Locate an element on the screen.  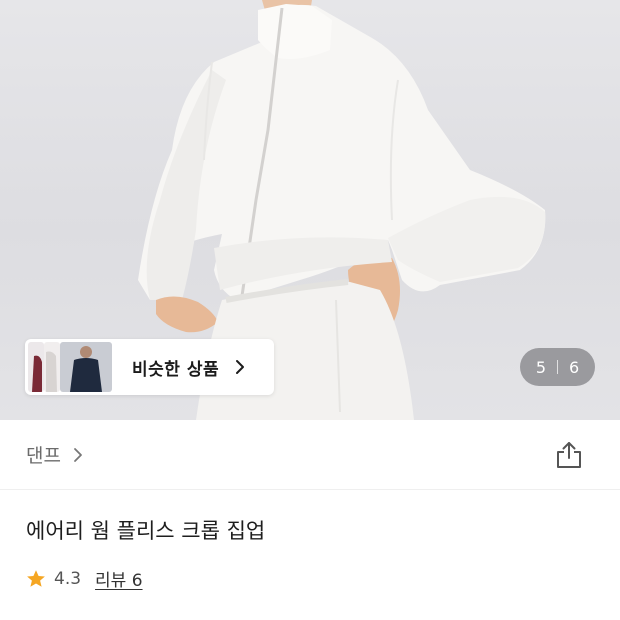
brand-link: 댄프 is located at coordinates (54, 454).